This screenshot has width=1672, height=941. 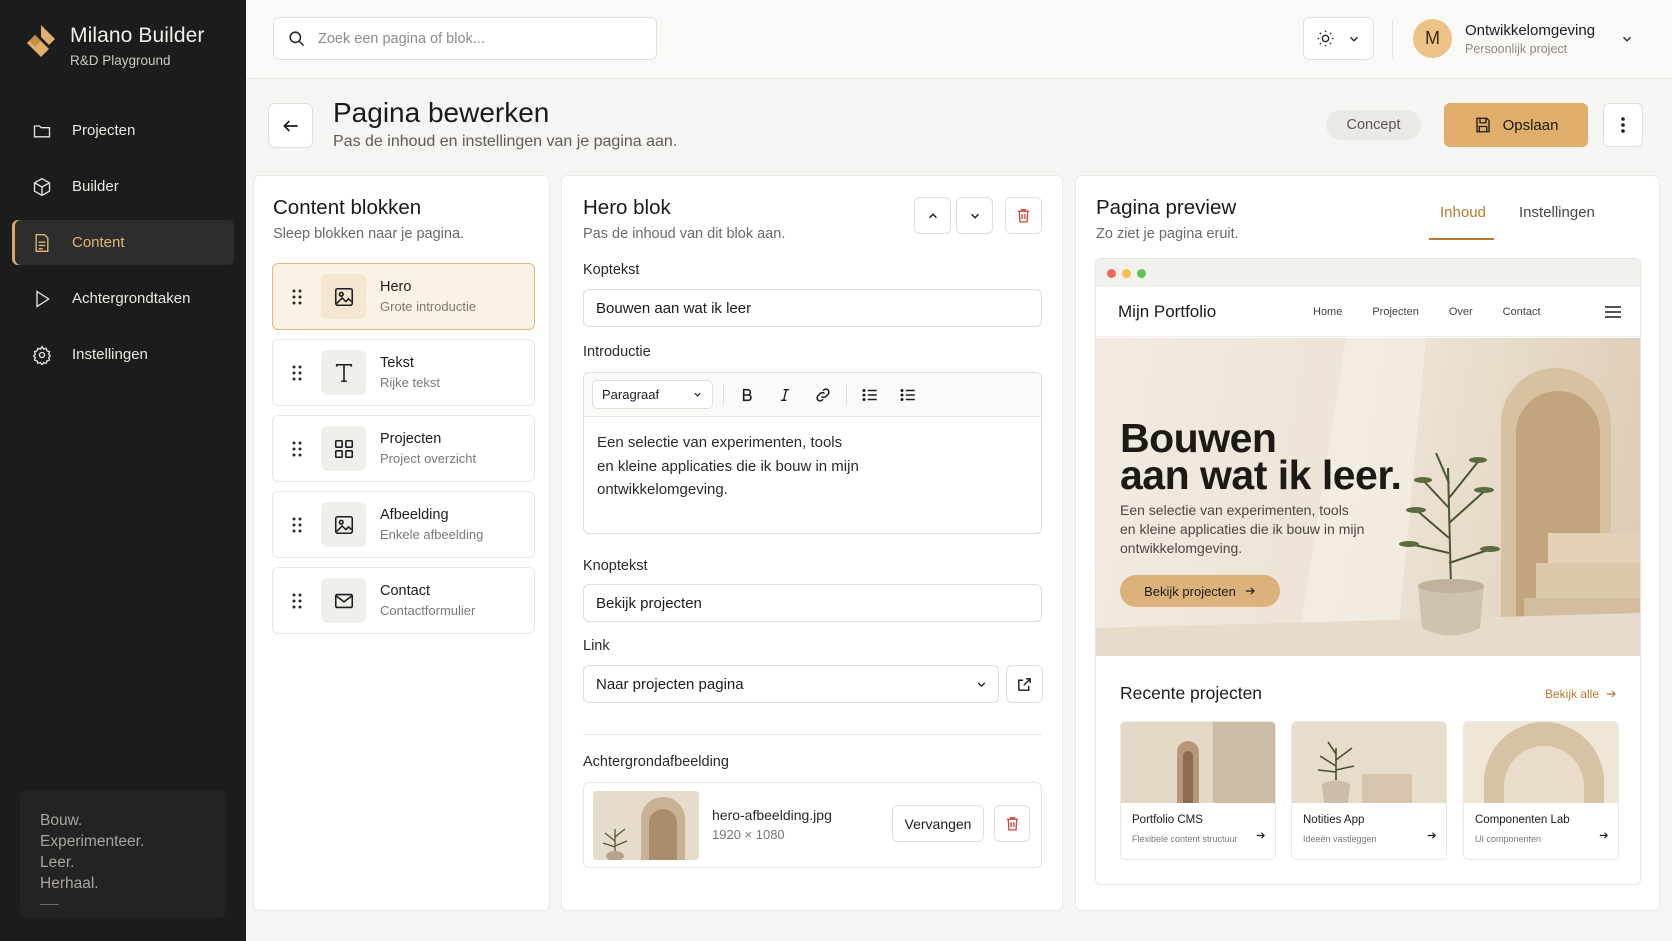 I want to click on save-icon, so click(x=1483, y=125).